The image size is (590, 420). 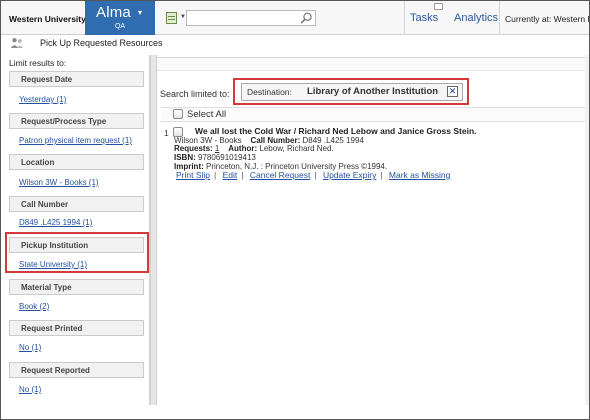 I want to click on results-toolbar, so click(x=373, y=64).